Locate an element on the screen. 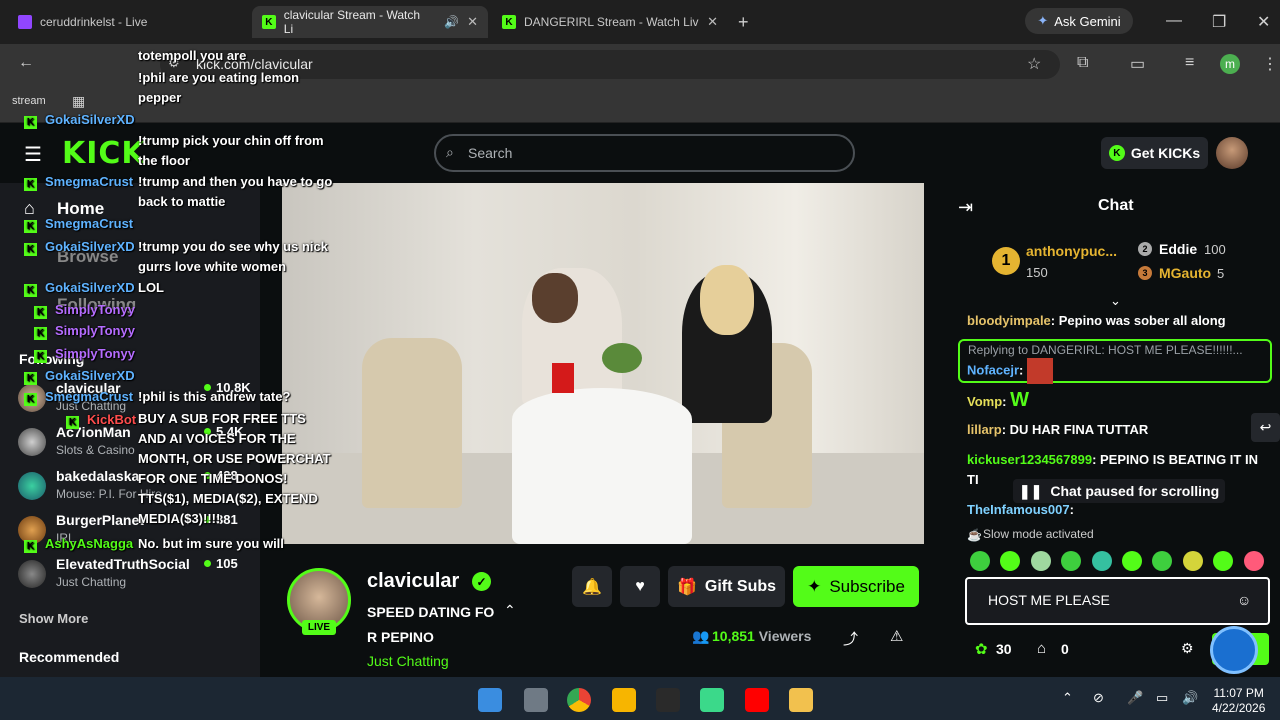 This screenshot has width=1280, height=720. profile-avatar: m is located at coordinates (1230, 64).